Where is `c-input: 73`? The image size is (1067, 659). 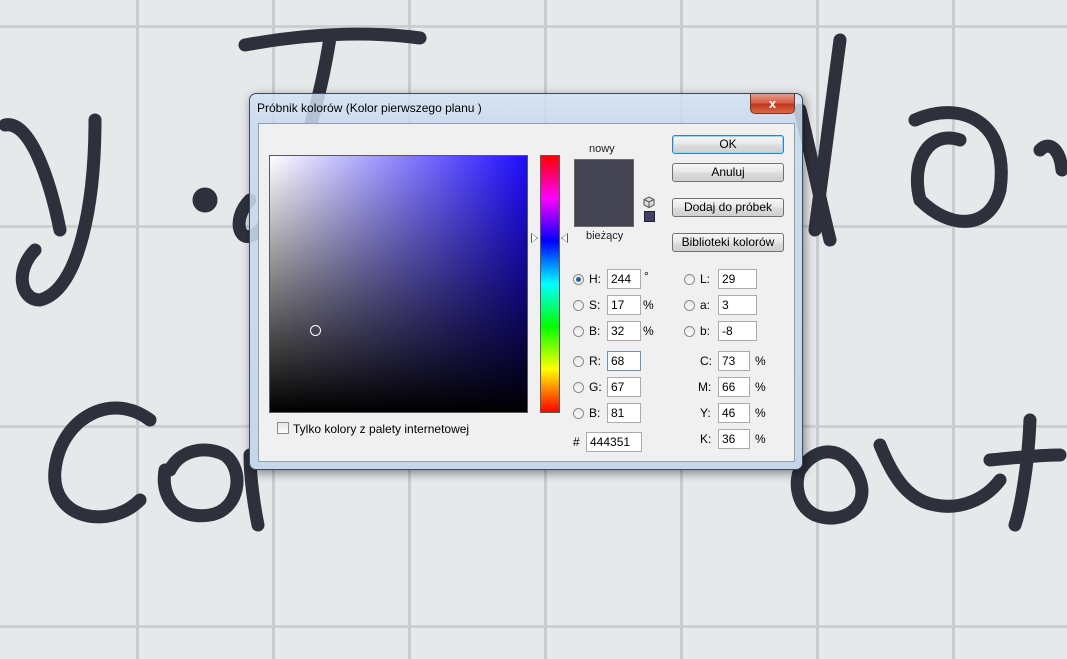 c-input: 73 is located at coordinates (734, 361).